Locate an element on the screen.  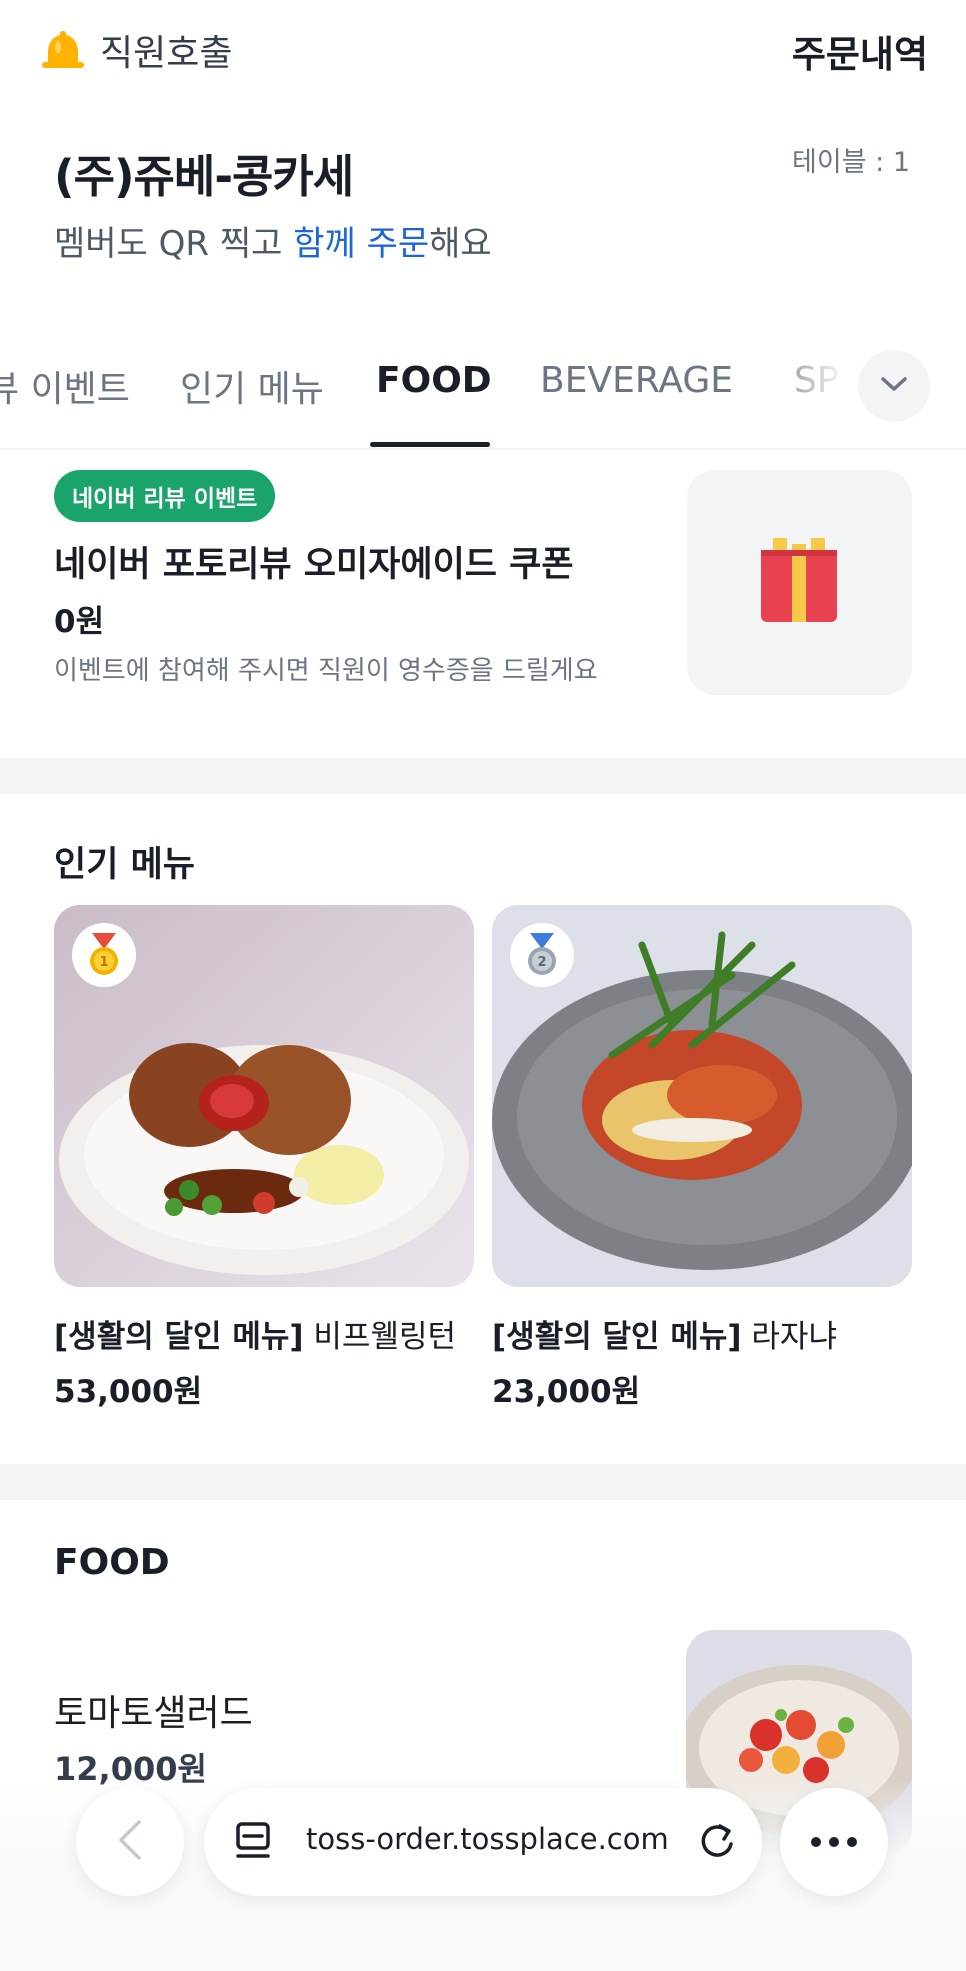
silver-medal-icon: 2 is located at coordinates (542, 955).